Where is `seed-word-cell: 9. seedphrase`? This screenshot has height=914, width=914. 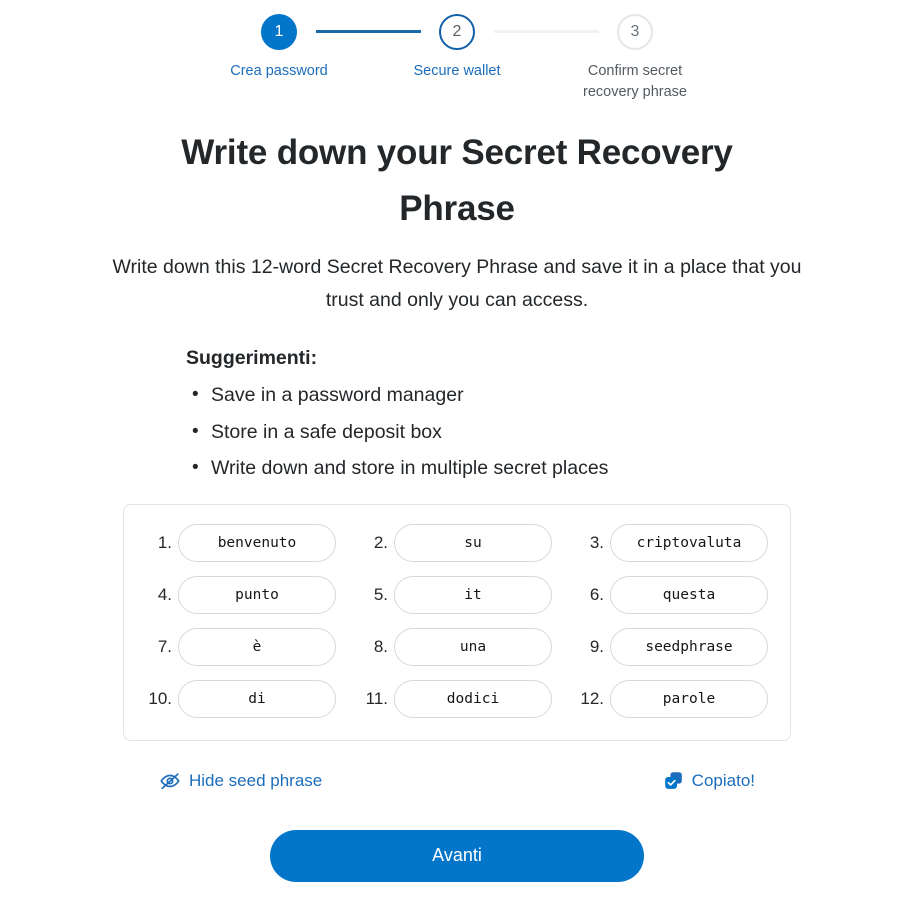 seed-word-cell: 9. seedphrase is located at coordinates (673, 646).